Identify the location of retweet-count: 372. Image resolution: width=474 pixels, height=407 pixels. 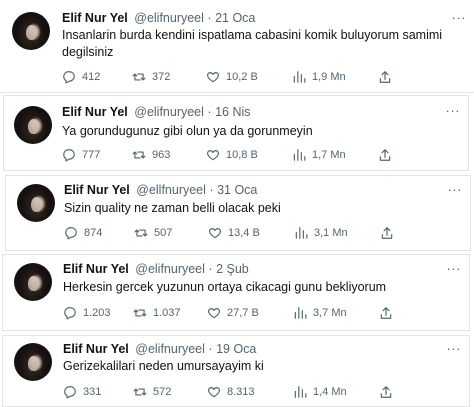
(161, 77).